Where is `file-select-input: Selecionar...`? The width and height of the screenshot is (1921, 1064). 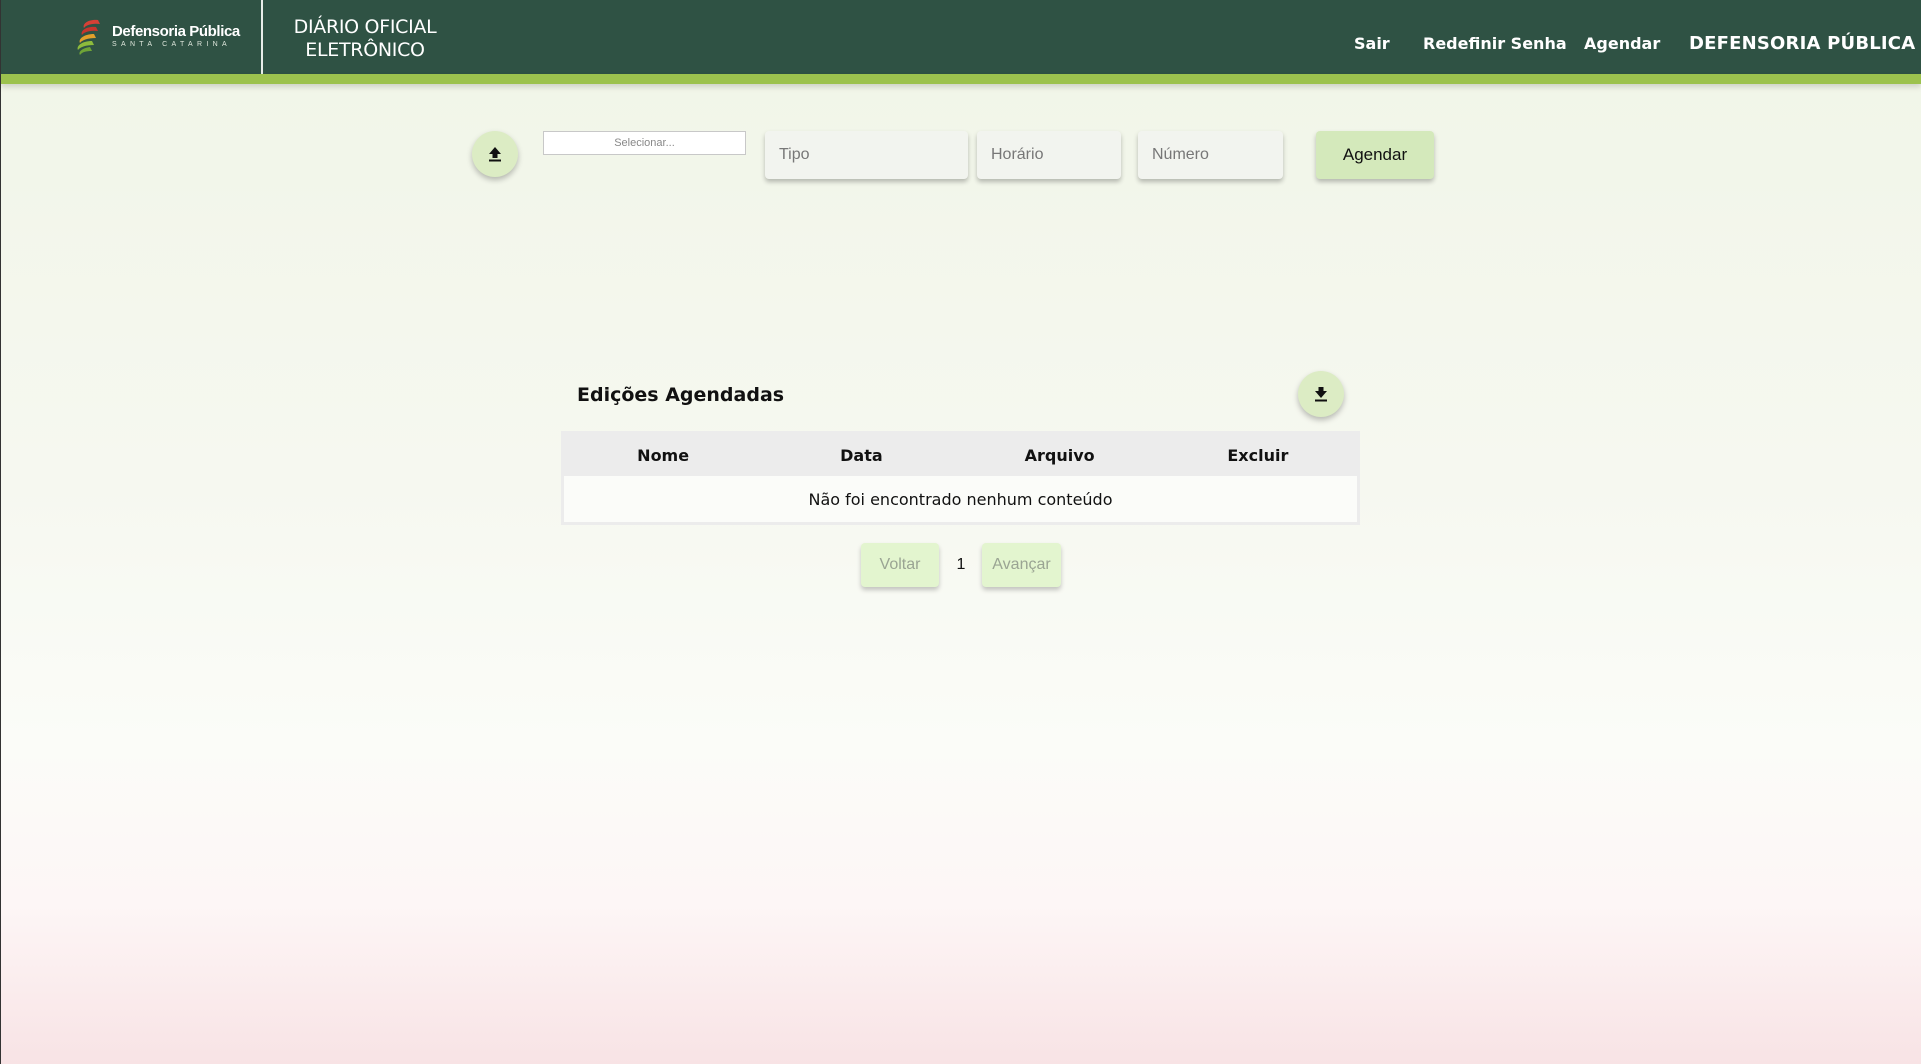 file-select-input: Selecionar... is located at coordinates (644, 143).